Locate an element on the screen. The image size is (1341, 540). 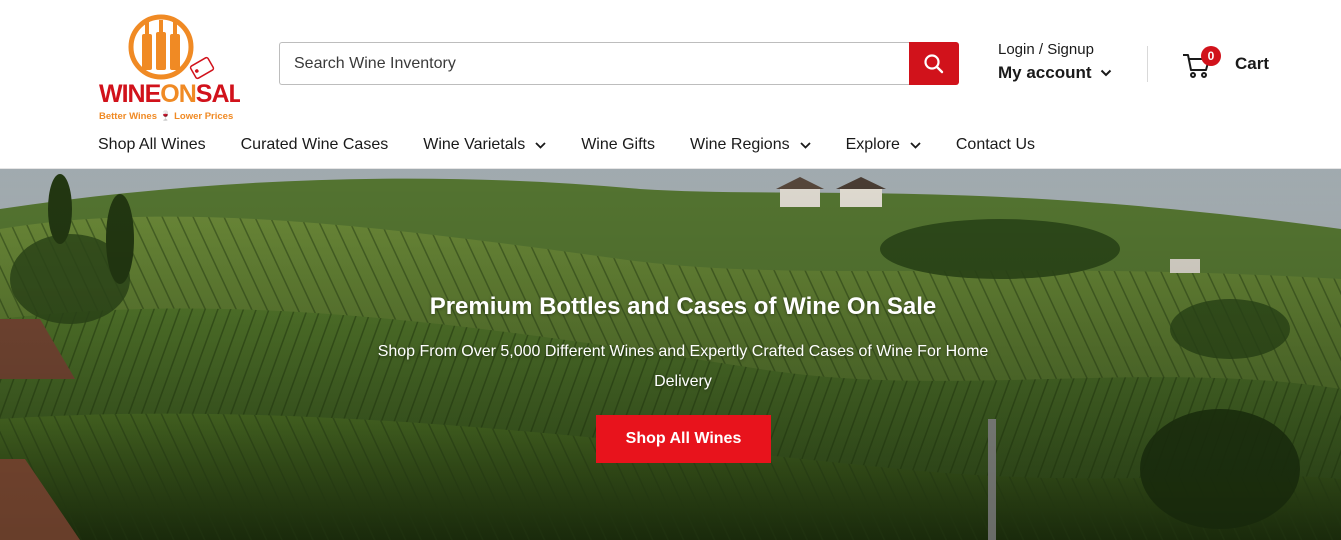
nav-item-label: Explore is located at coordinates (872, 144).